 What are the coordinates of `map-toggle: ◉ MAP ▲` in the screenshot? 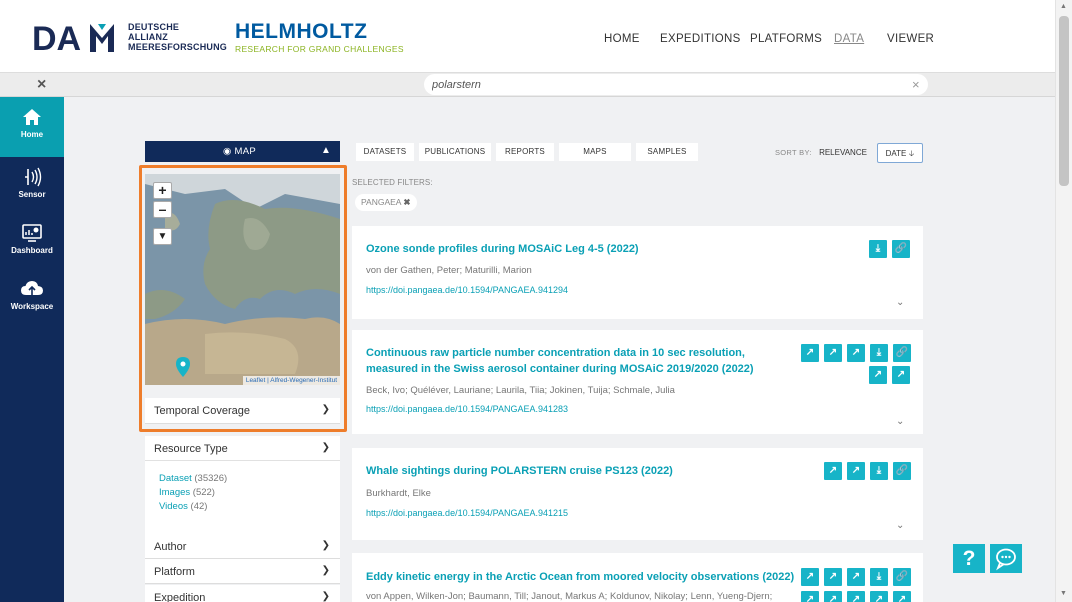 It's located at (242, 151).